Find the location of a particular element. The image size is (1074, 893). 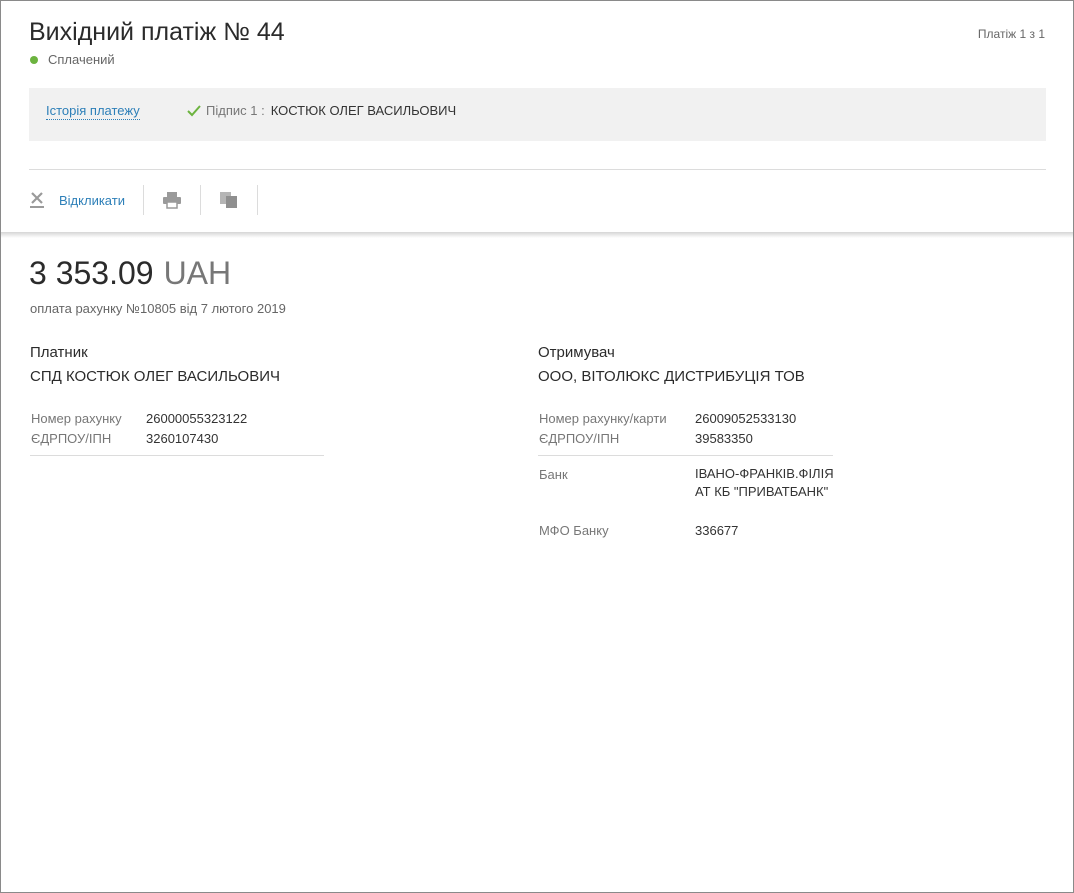

copy-button is located at coordinates (229, 200).